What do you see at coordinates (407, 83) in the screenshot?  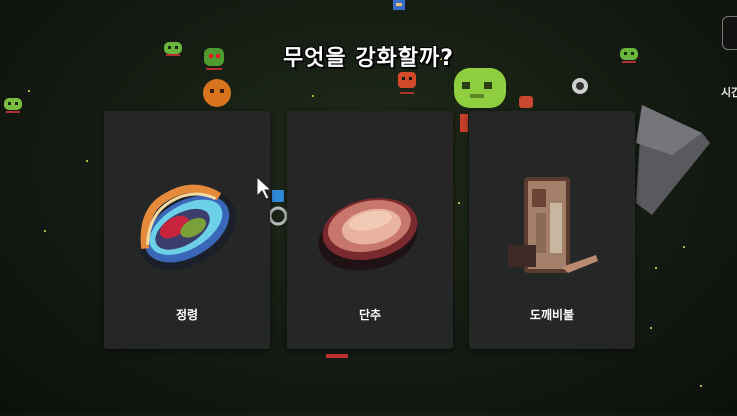 I see `fox-sprite` at bounding box center [407, 83].